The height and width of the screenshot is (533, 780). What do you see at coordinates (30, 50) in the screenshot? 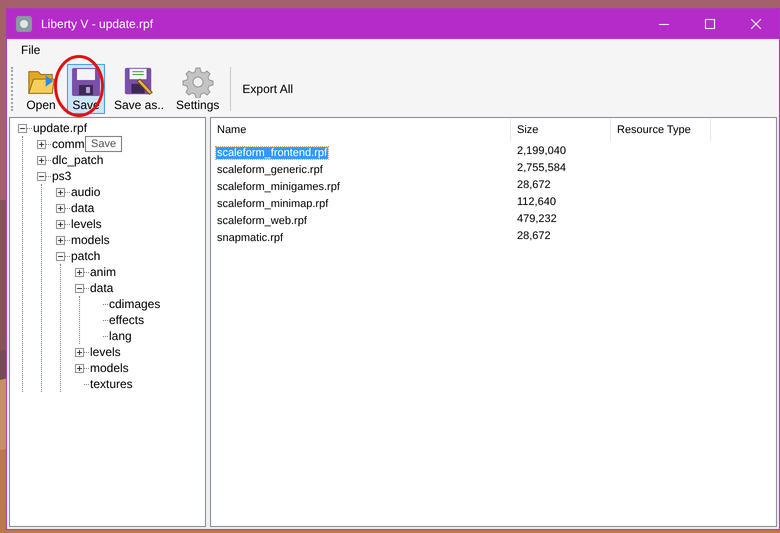
I see `menu-item: File` at bounding box center [30, 50].